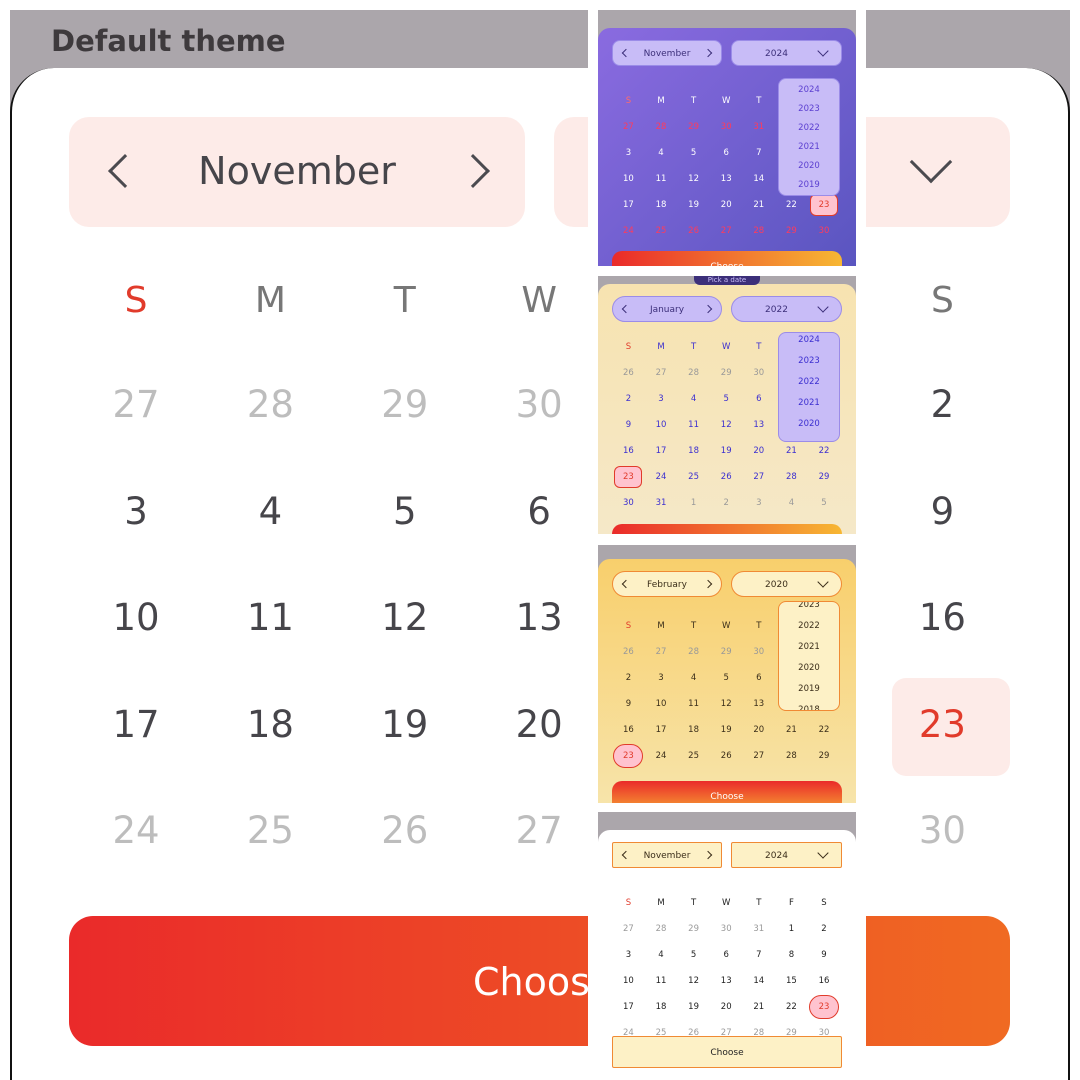 The width and height of the screenshot is (1080, 1080). What do you see at coordinates (693, 503) in the screenshot?
I see `day-cell: 1` at bounding box center [693, 503].